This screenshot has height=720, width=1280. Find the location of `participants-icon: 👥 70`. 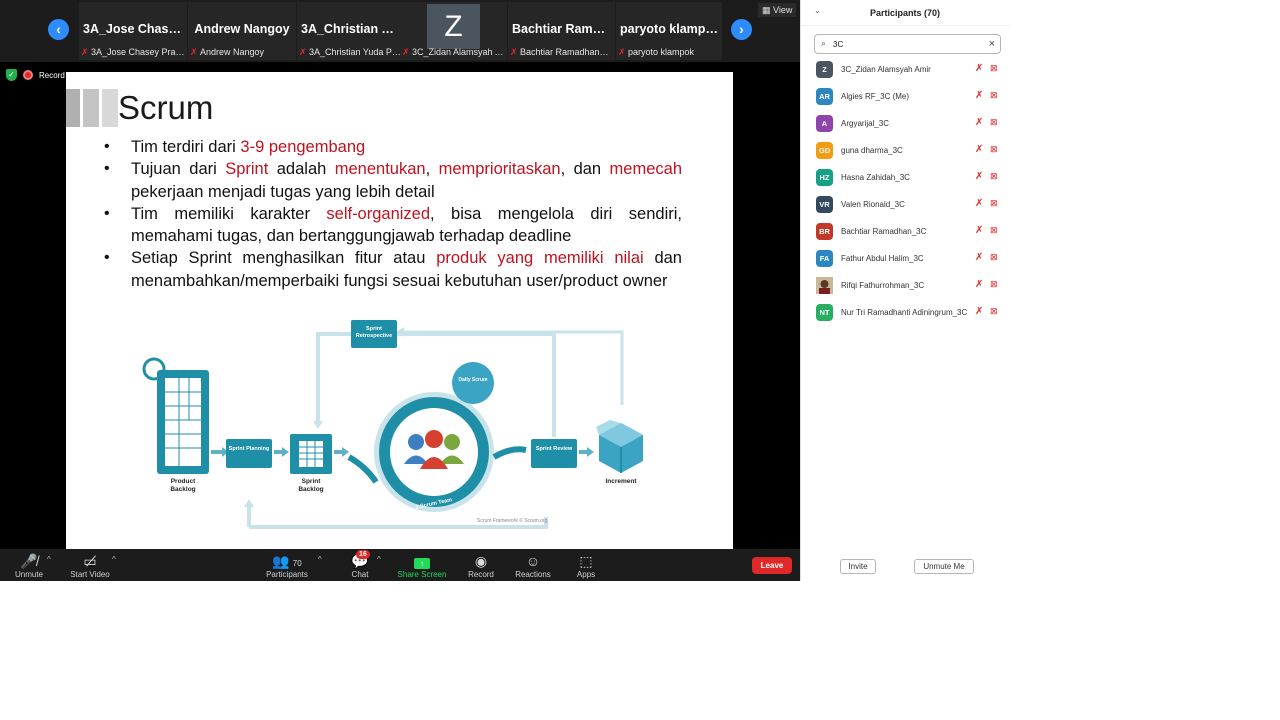

participants-icon: 👥 70 is located at coordinates (287, 561).